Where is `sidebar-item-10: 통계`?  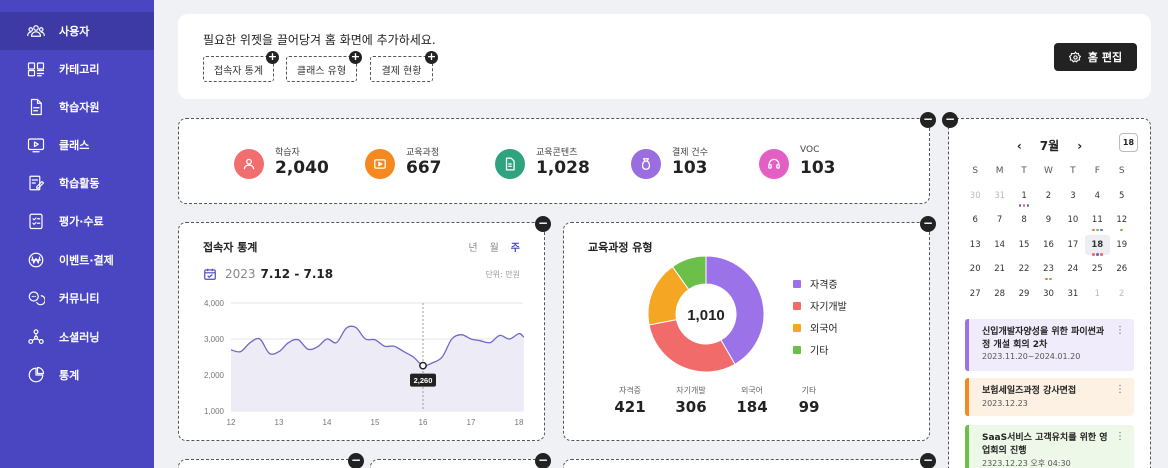 sidebar-item-10: 통계 is located at coordinates (77, 375).